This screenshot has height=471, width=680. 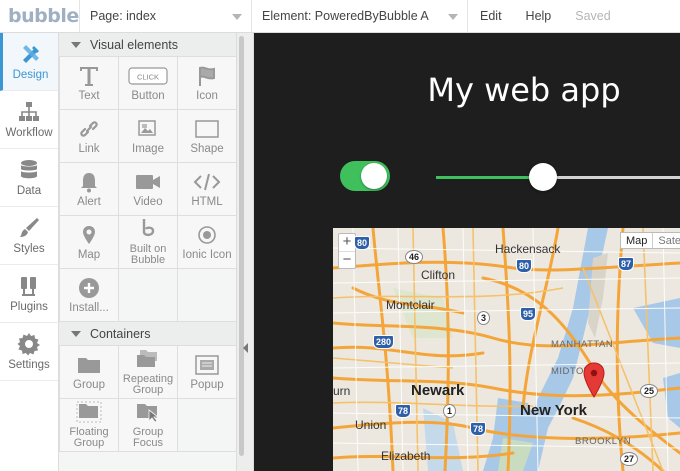 What do you see at coordinates (148, 443) in the screenshot?
I see `palette-item-label: Focus` at bounding box center [148, 443].